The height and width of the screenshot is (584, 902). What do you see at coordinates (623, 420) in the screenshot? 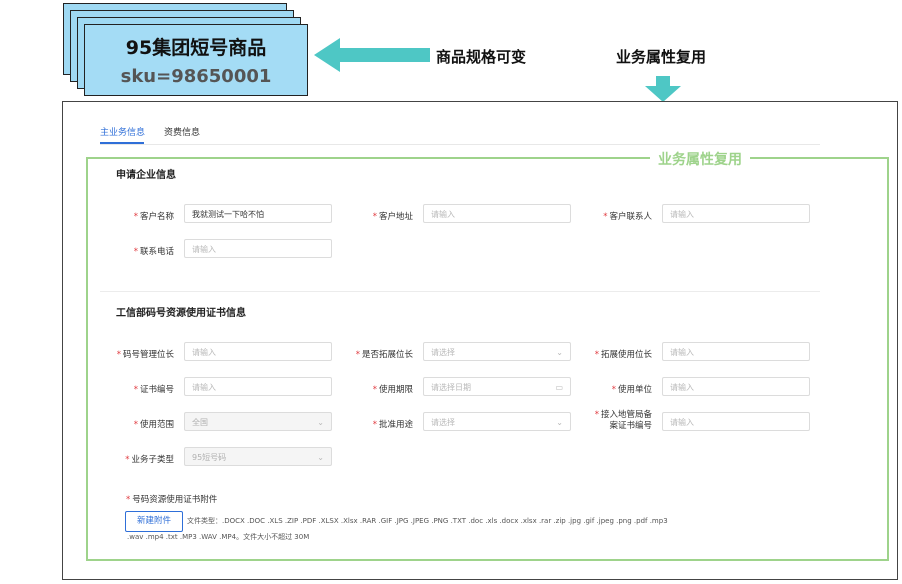
I see `label-local-record-no: * 接入地管局备 案证书编号` at bounding box center [623, 420].